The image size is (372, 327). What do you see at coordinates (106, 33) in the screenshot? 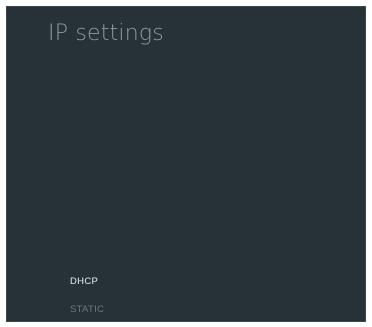
I see `page-title: IP settings` at bounding box center [106, 33].